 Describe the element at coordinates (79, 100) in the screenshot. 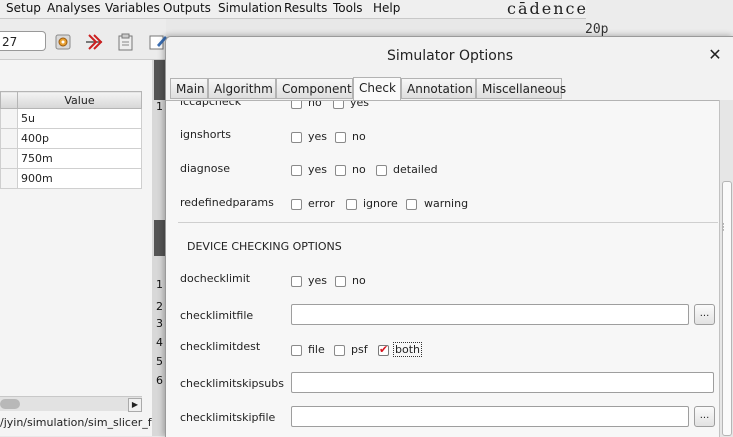

I see `table-header-value: Value` at that location.